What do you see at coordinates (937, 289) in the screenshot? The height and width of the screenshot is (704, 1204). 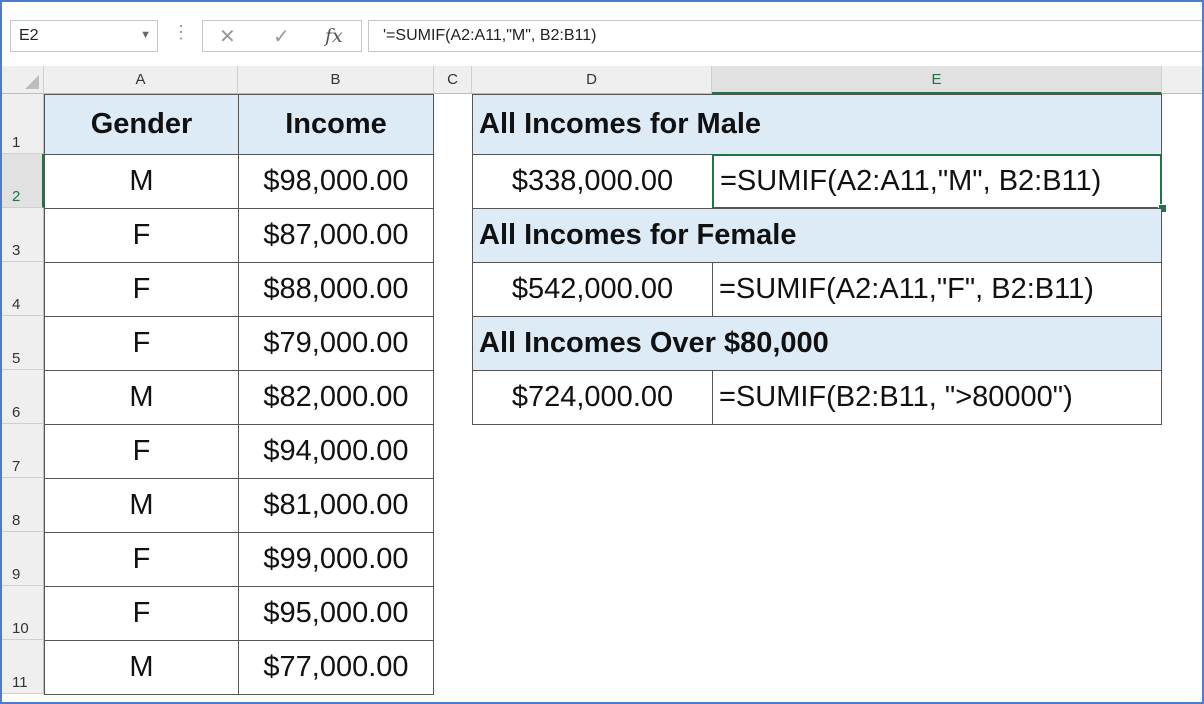 I see `formula-cell-female: =SUMIF(A2:A11,"F", B2:B11)` at bounding box center [937, 289].